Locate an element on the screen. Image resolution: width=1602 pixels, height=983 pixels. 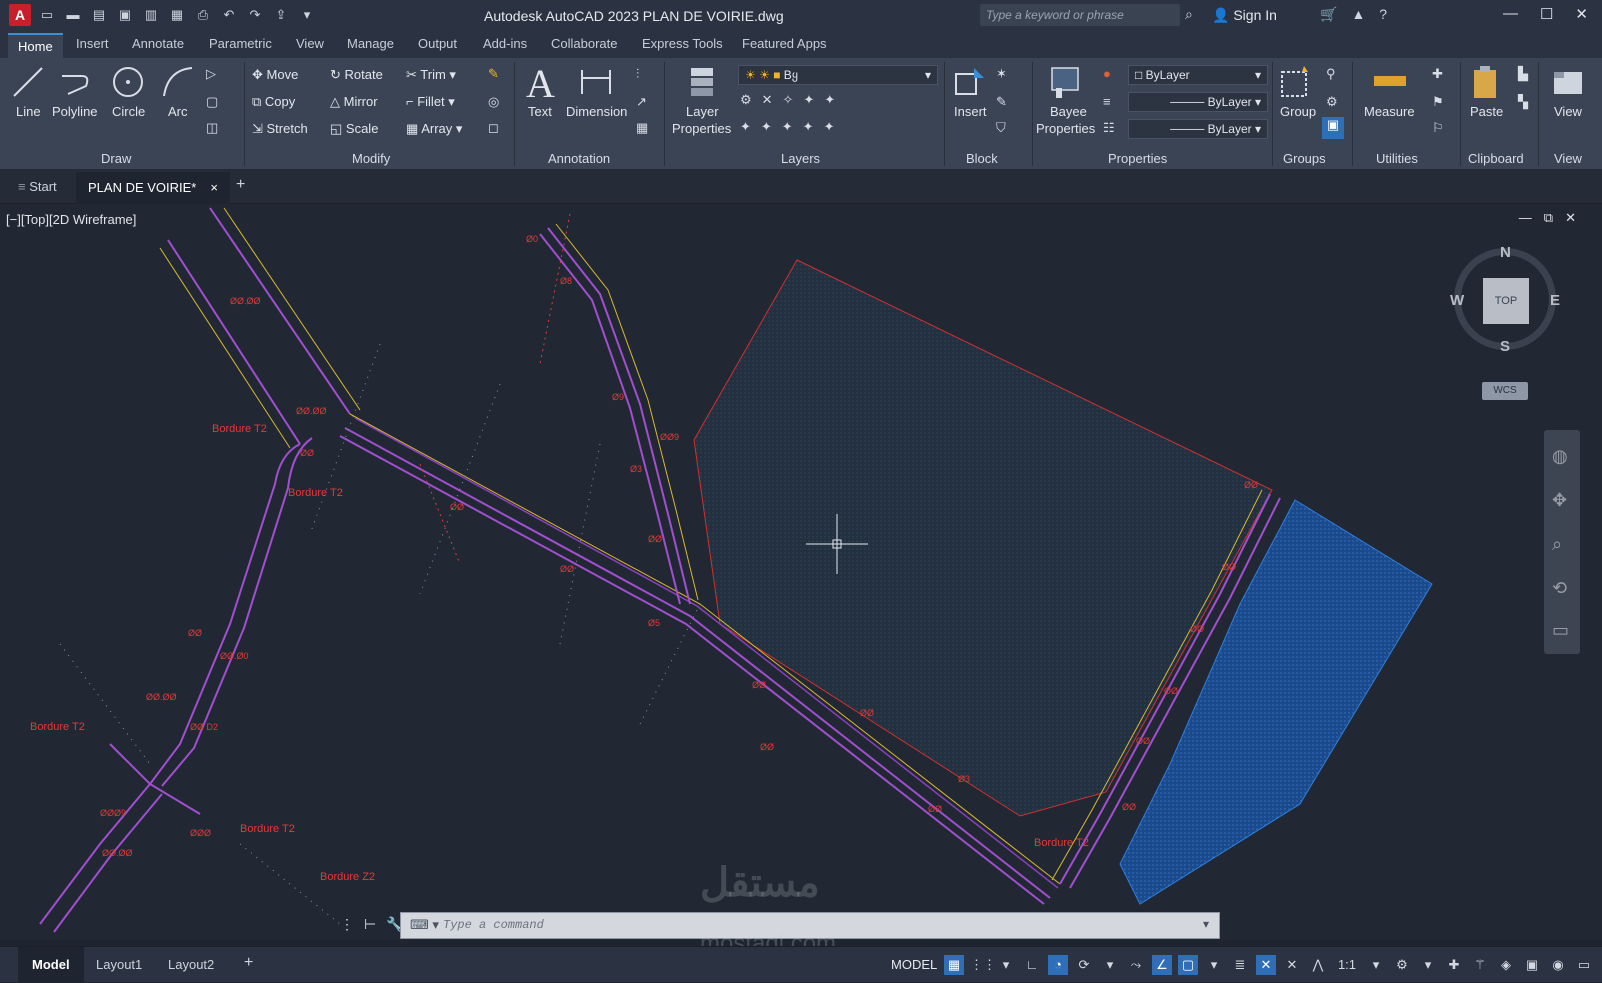
linetype-icon: ≡ is located at coordinates (1111, 102).